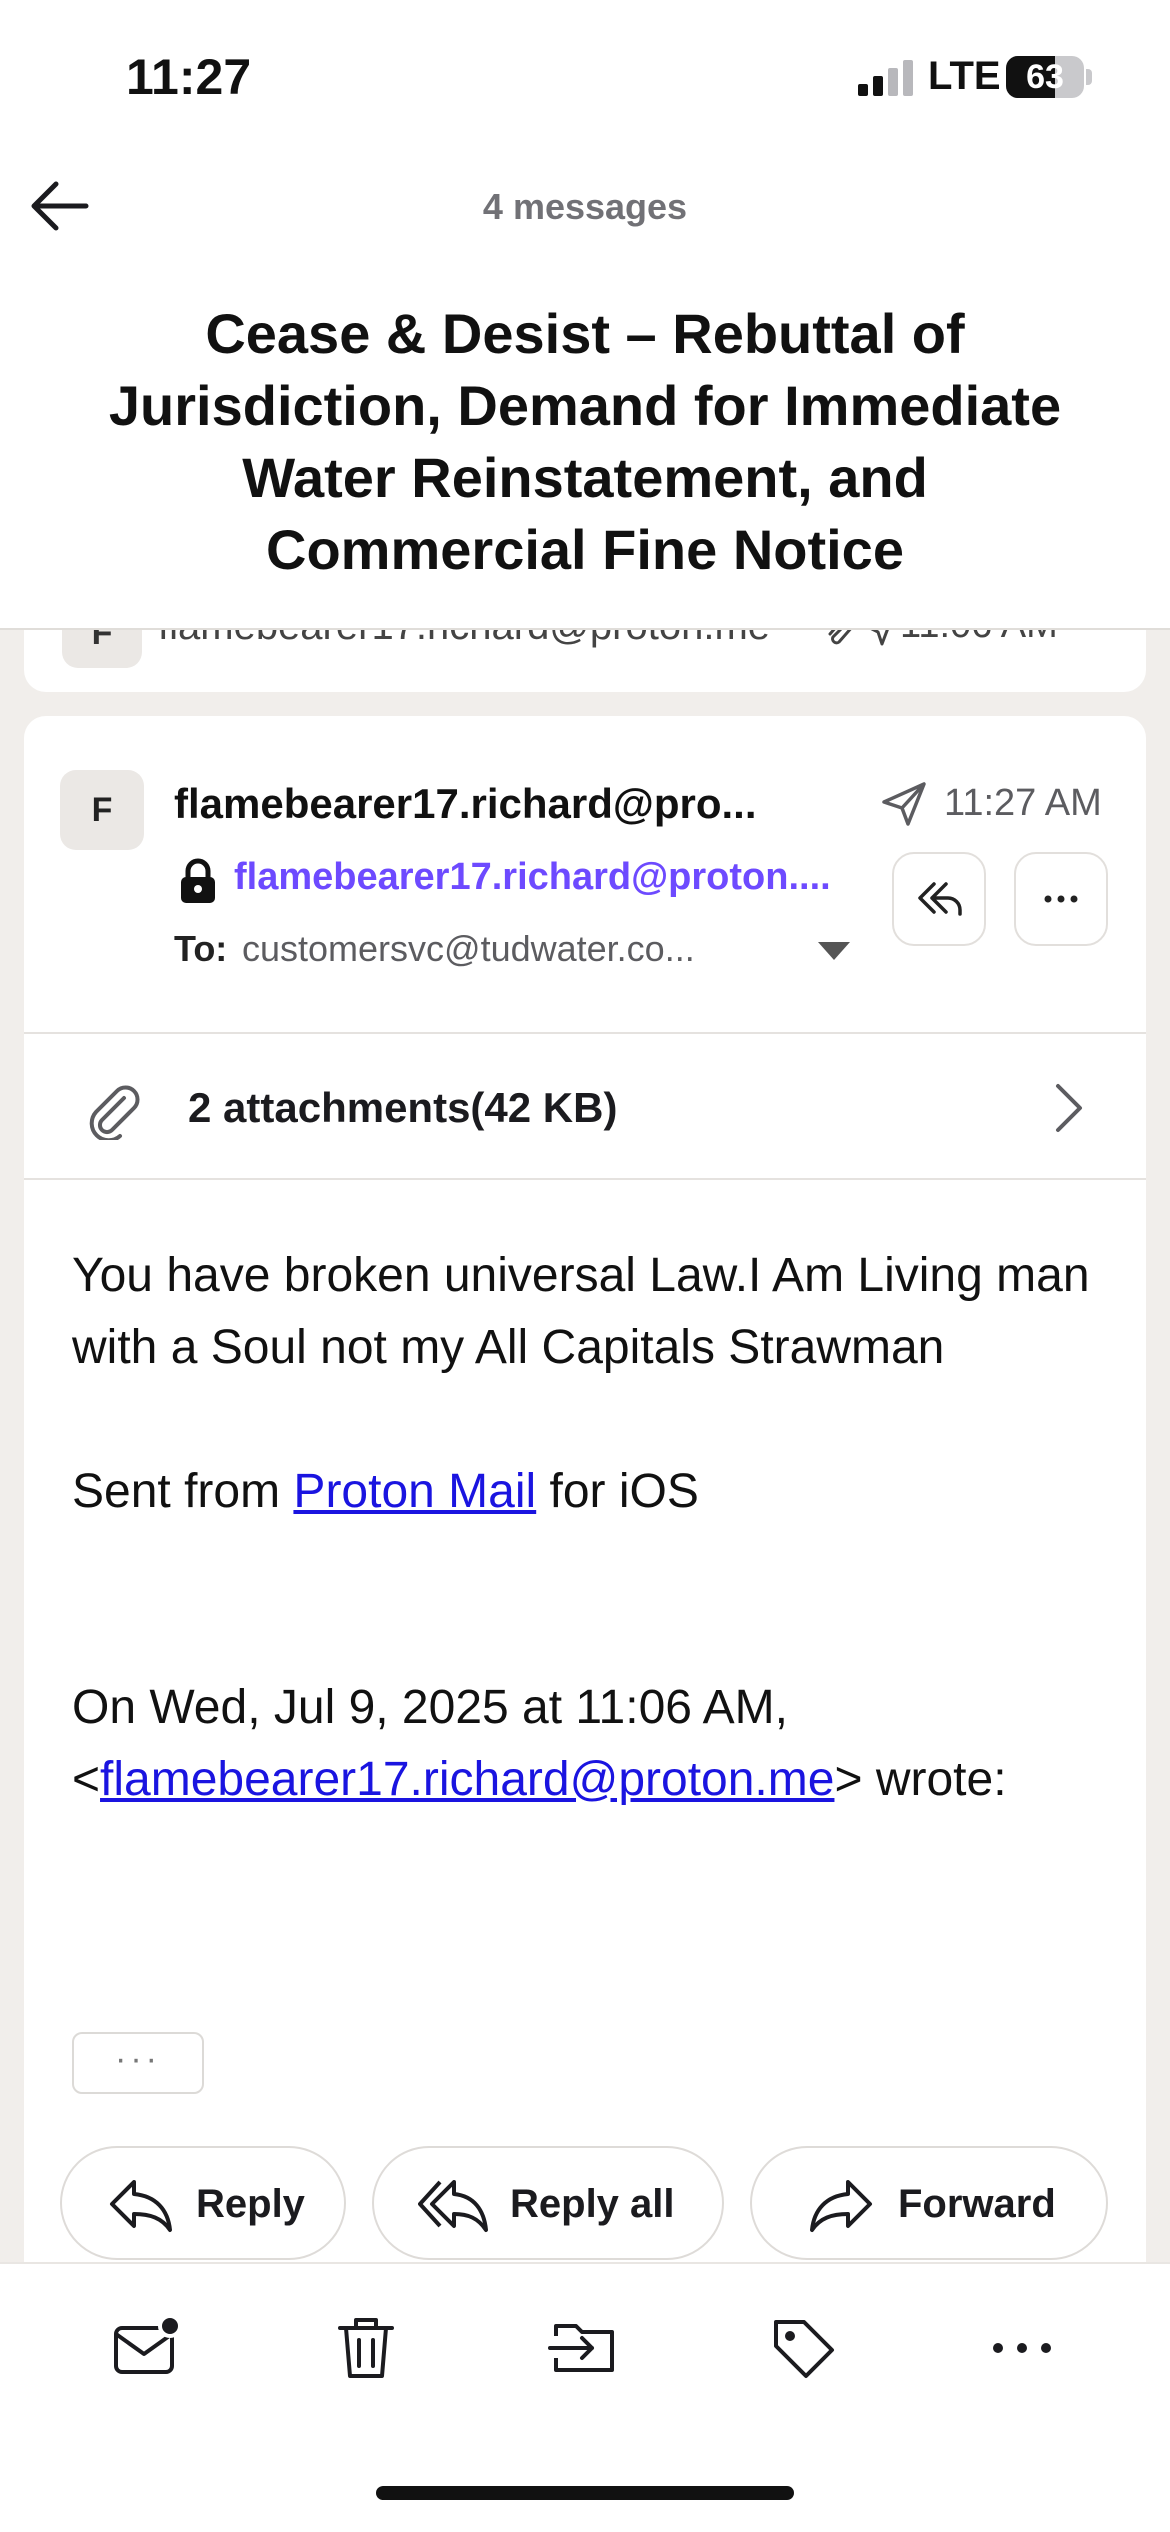 This screenshot has height=2532, width=1170. Describe the element at coordinates (102, 810) in the screenshot. I see `sender-avatar: F` at that location.